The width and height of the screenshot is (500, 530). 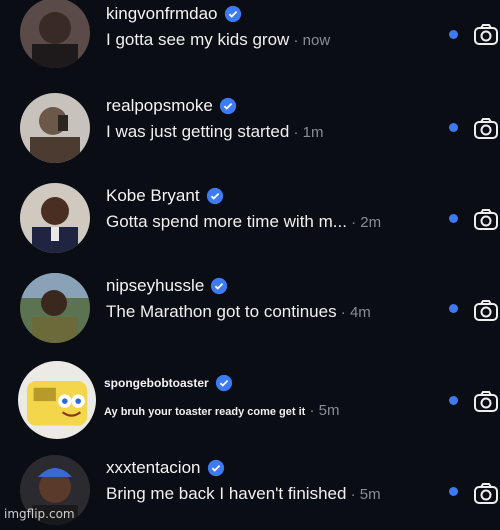 I want to click on watermark: imgflip.com, so click(x=39, y=514).